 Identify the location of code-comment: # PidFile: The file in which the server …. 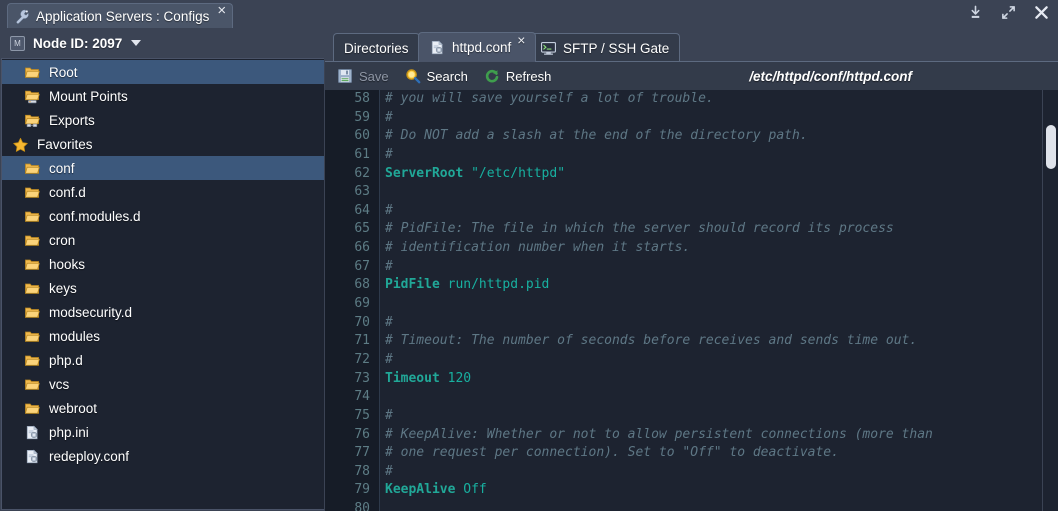
(639, 229).